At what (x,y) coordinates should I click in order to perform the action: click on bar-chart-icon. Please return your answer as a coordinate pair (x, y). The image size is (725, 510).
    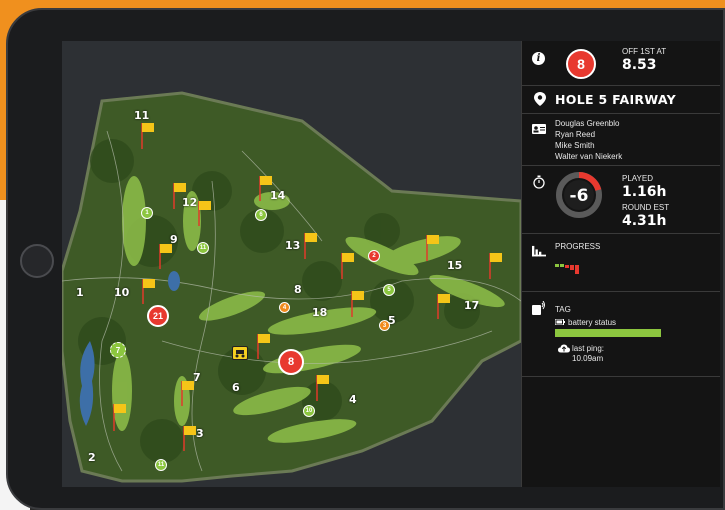
    Looking at the image, I should click on (539, 251).